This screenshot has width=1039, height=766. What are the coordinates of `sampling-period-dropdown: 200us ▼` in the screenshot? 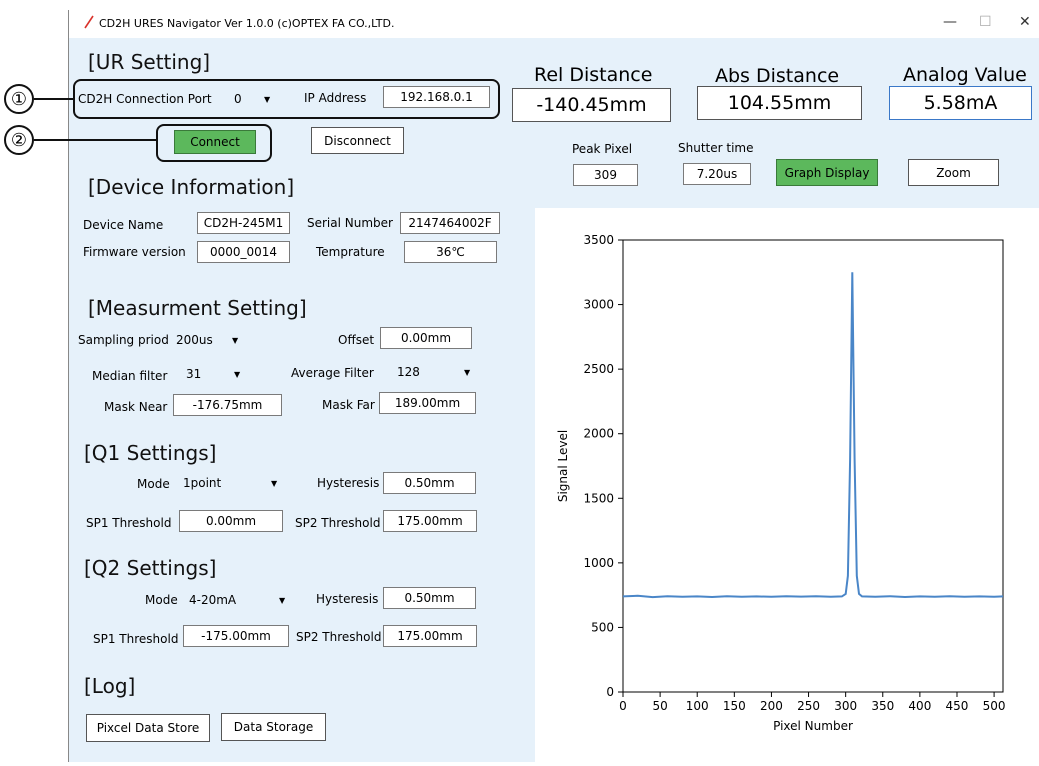 It's located at (205, 340).